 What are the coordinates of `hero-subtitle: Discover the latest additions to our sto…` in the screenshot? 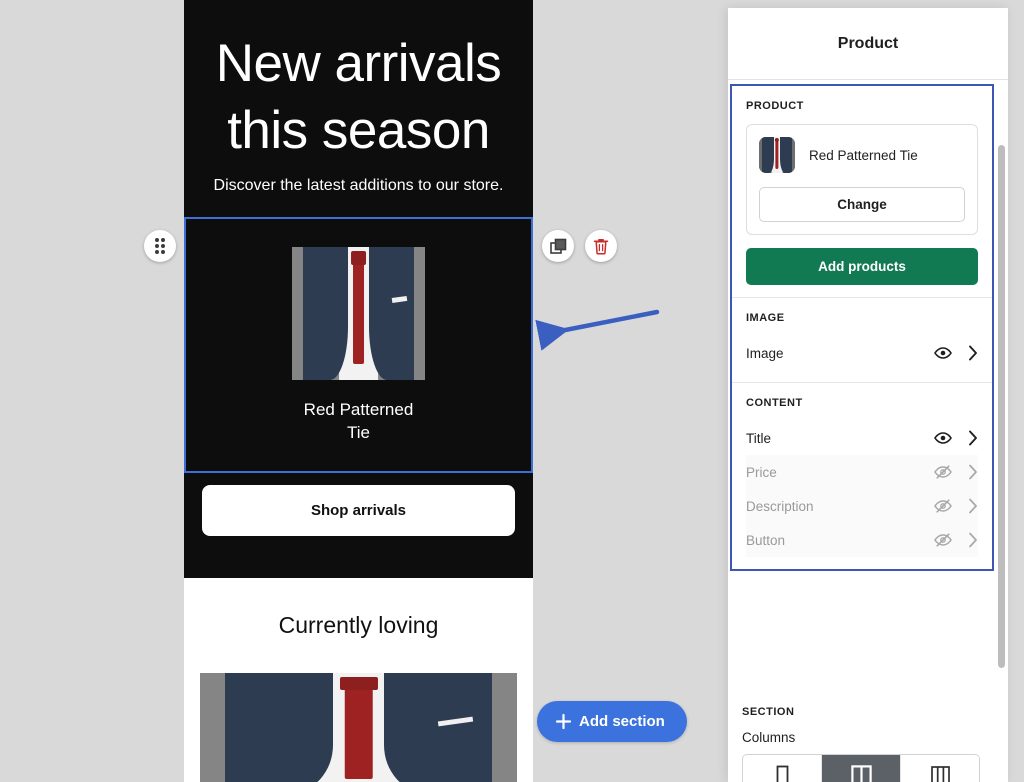 It's located at (358, 185).